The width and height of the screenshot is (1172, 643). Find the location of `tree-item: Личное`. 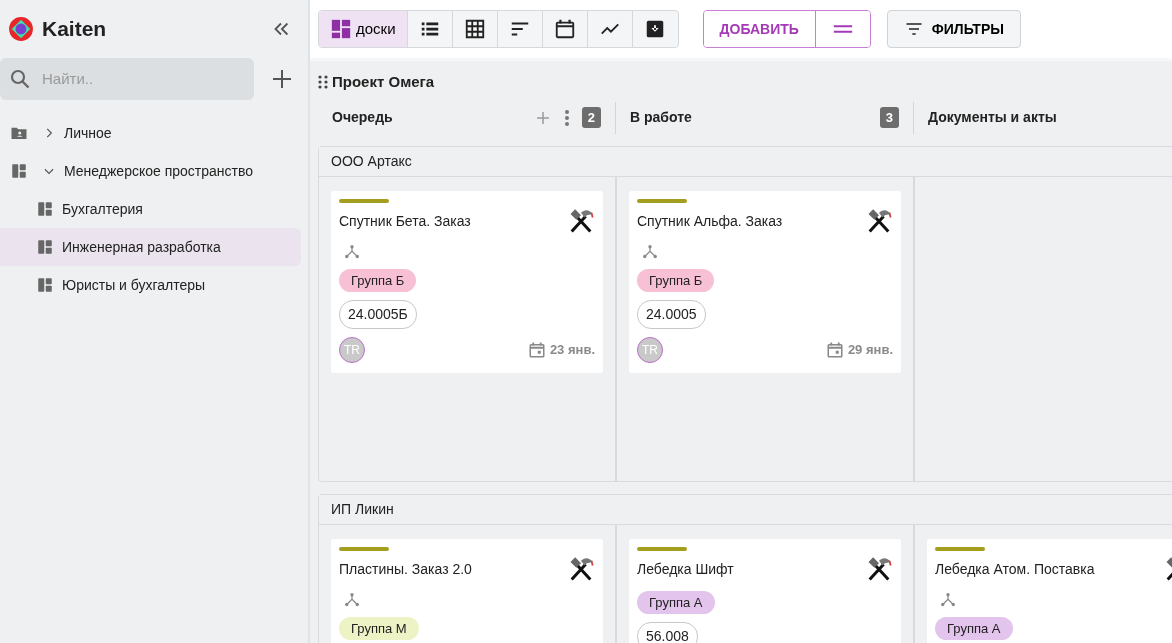

tree-item: Личное is located at coordinates (150, 133).